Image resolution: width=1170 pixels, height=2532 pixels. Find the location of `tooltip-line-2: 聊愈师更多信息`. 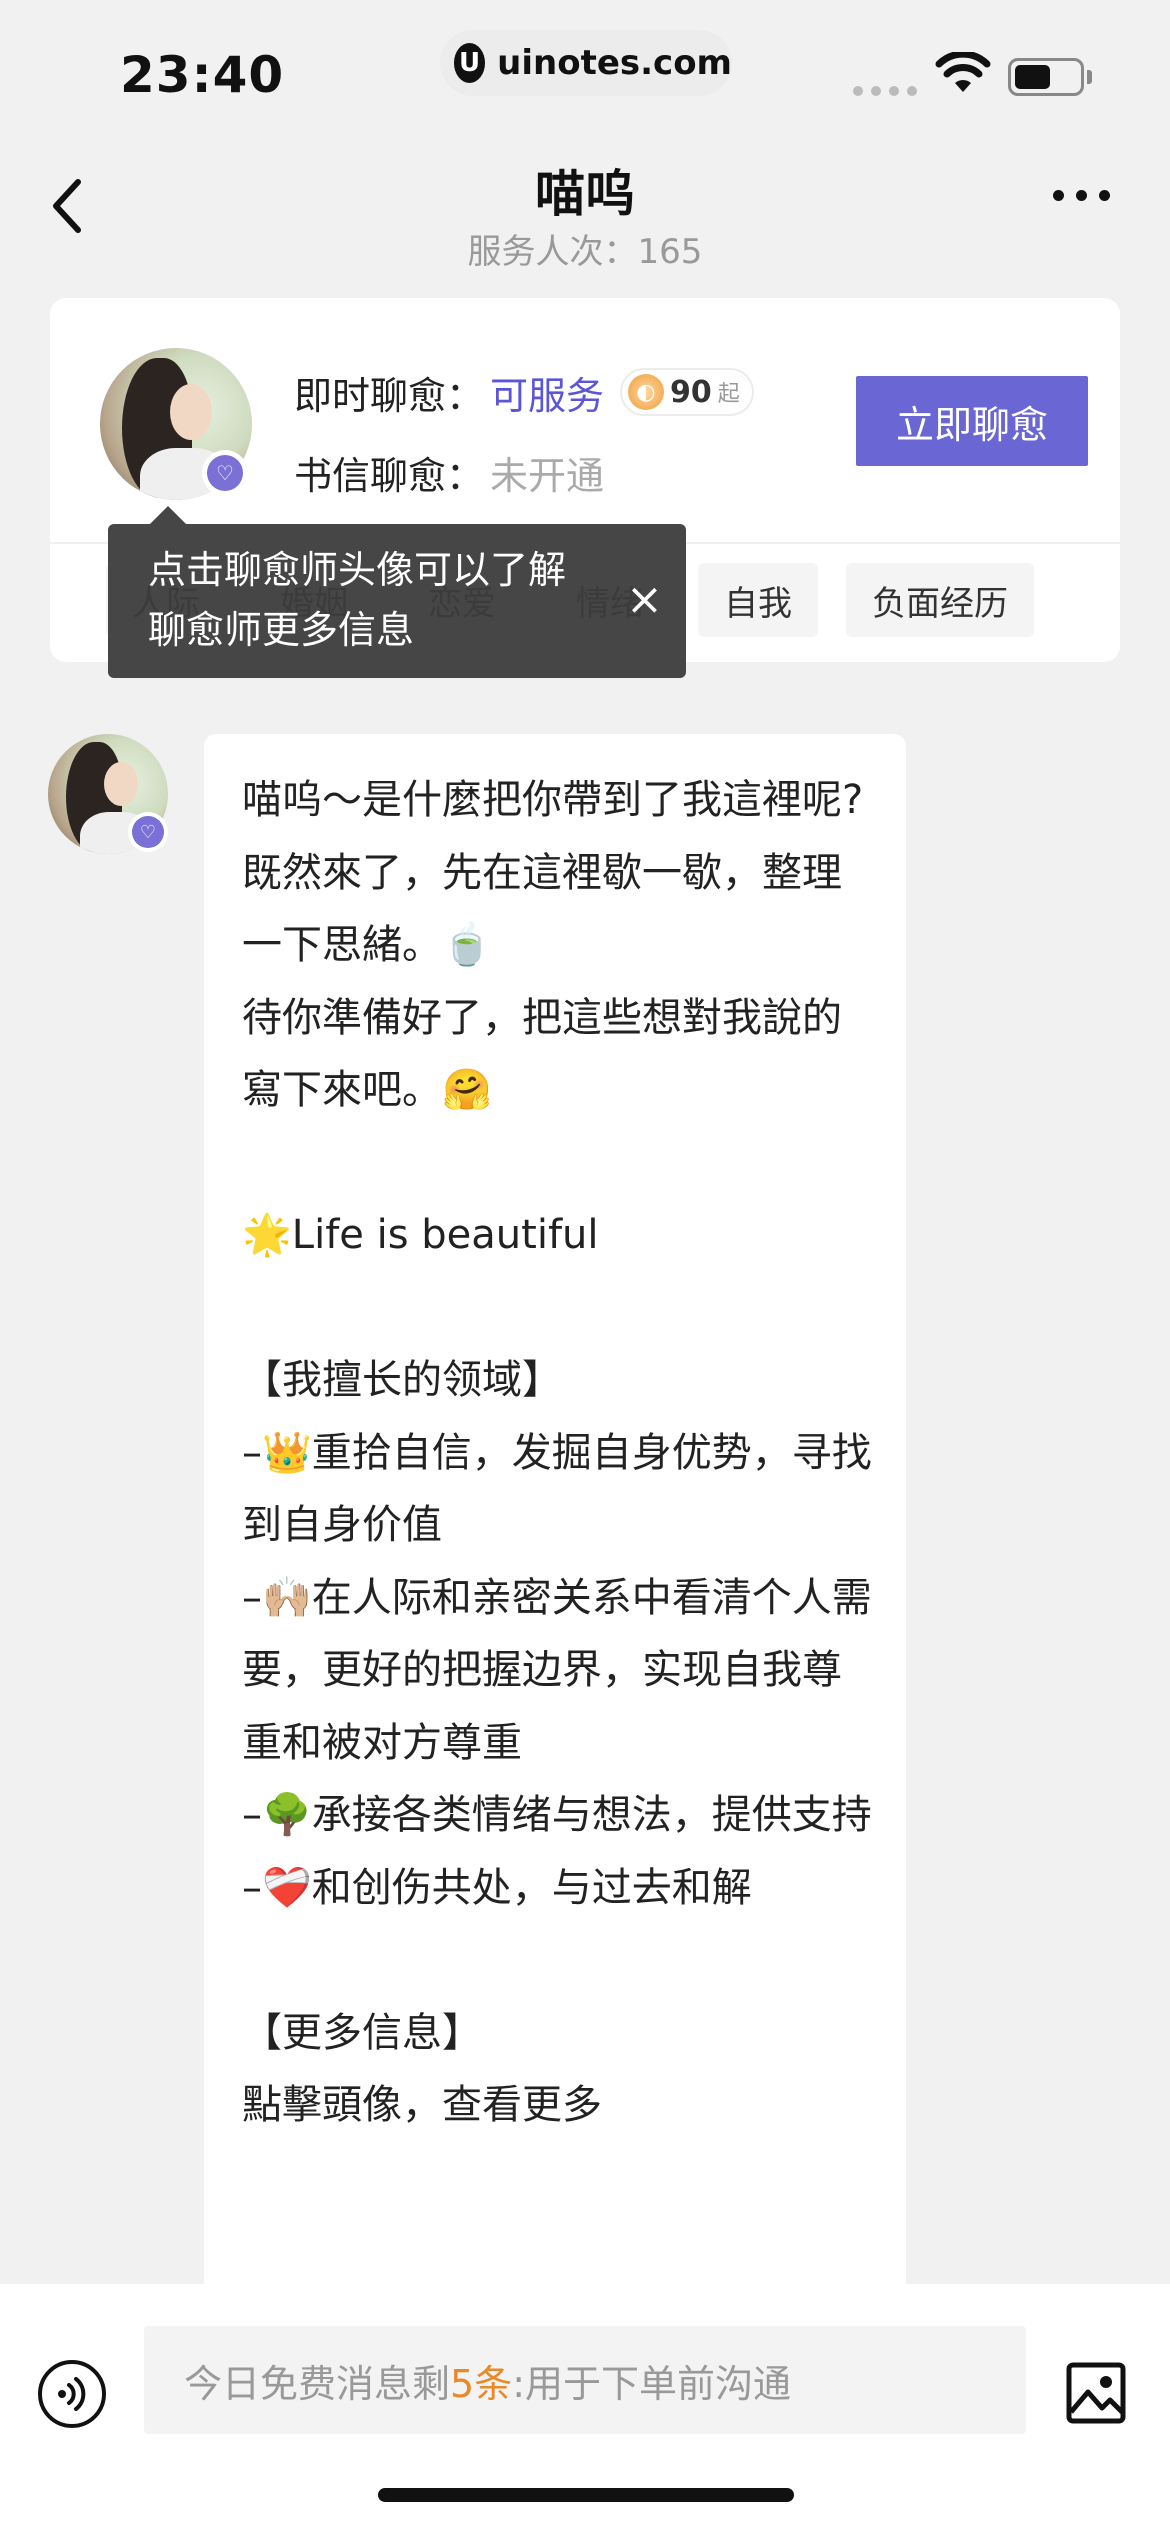

tooltip-line-2: 聊愈师更多信息 is located at coordinates (281, 630).